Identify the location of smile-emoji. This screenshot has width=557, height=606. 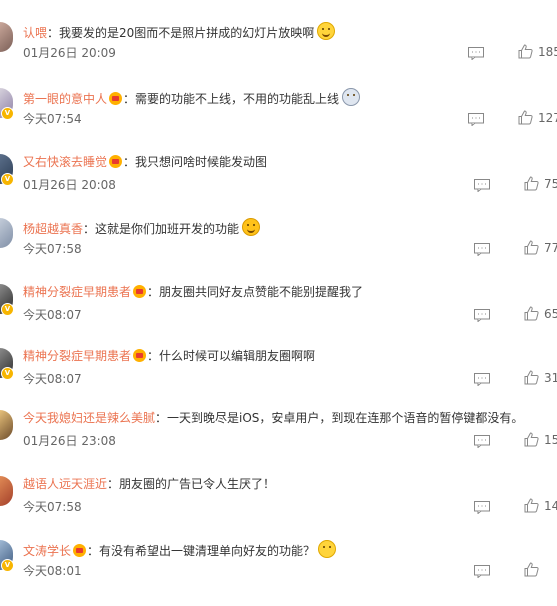
(326, 31).